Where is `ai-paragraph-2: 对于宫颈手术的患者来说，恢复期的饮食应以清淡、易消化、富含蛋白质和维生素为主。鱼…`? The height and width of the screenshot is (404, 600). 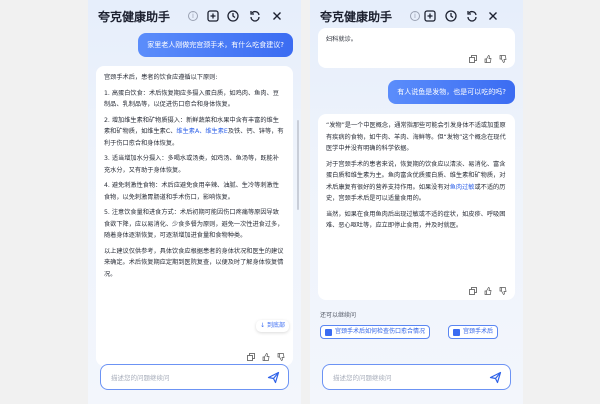
ai-paragraph-2: 对于宫颈手术的患者来说，恢复期的饮食应以清淡、易消化、富含蛋白质和维生素为主。鱼… is located at coordinates (416, 181).